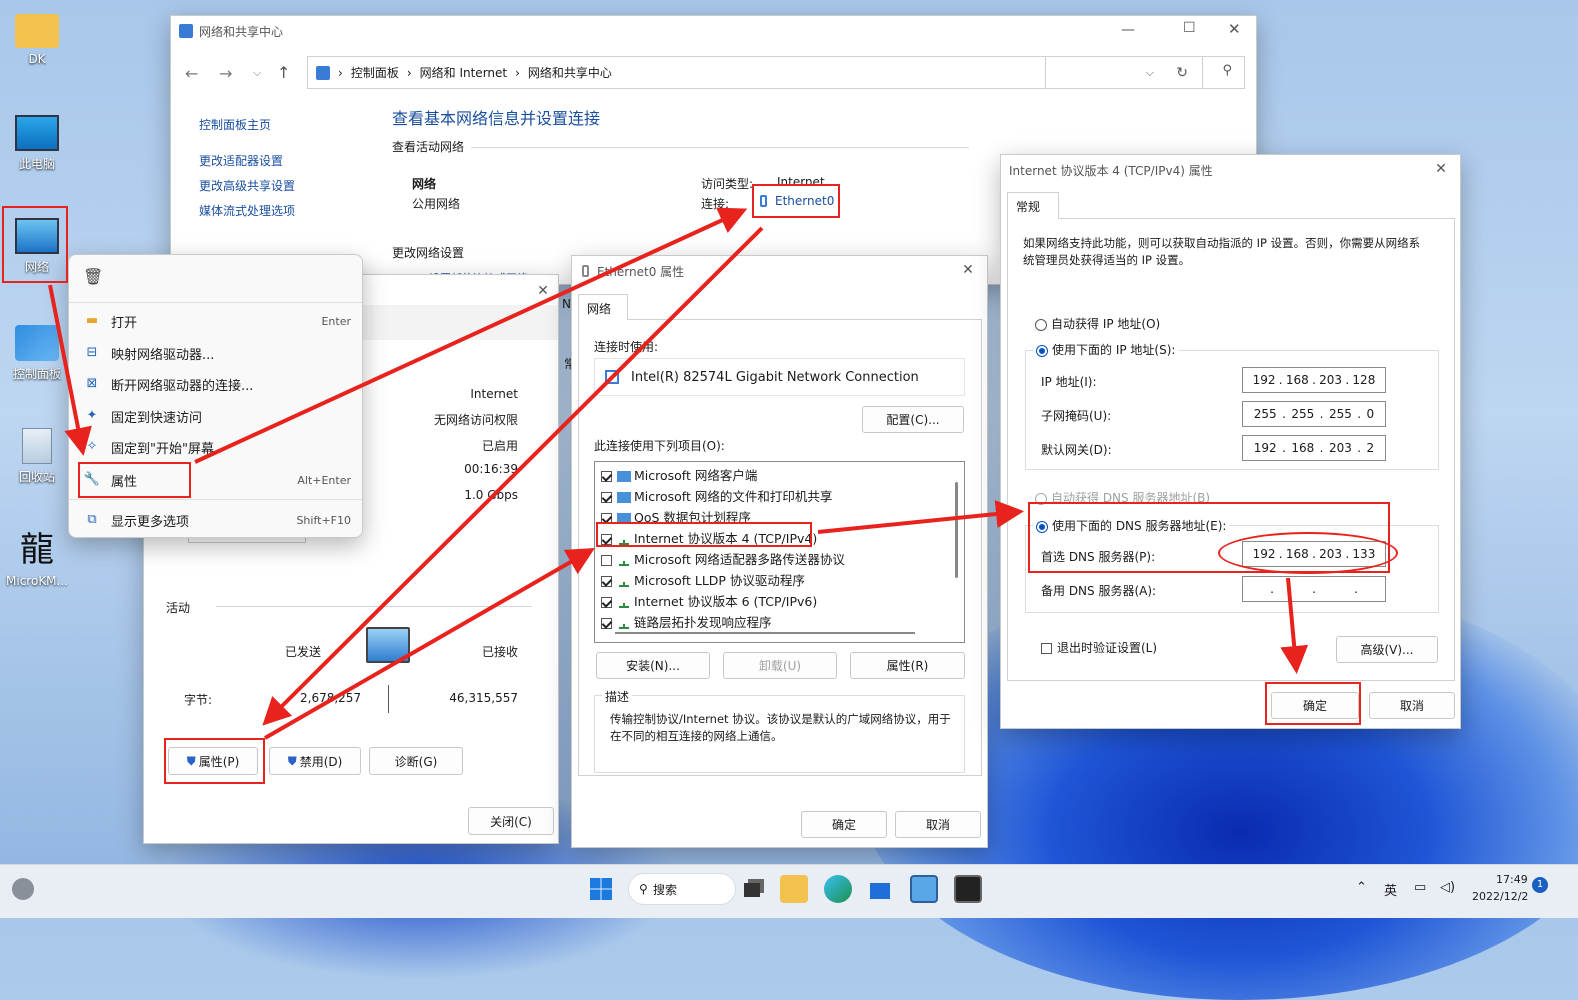  Describe the element at coordinates (1540, 885) in the screenshot. I see `notification-badge: 1` at that location.